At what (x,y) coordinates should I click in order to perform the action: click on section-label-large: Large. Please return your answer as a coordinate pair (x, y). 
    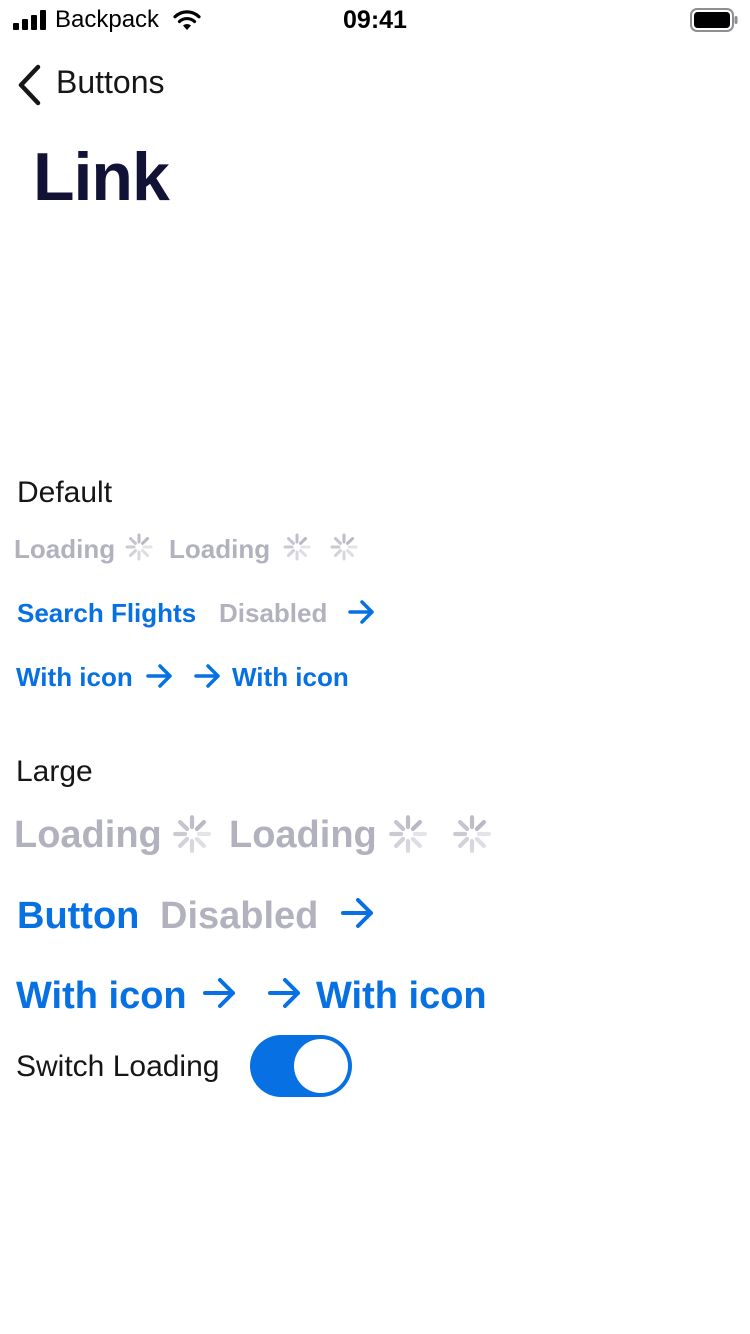
    Looking at the image, I should click on (54, 771).